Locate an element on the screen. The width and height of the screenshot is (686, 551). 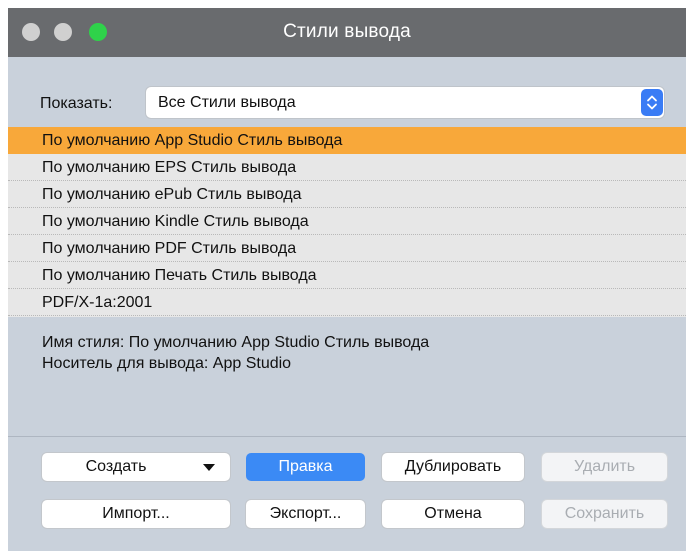
style-row-kindle: По умолчанию Kindle Стиль вывода is located at coordinates (347, 221).